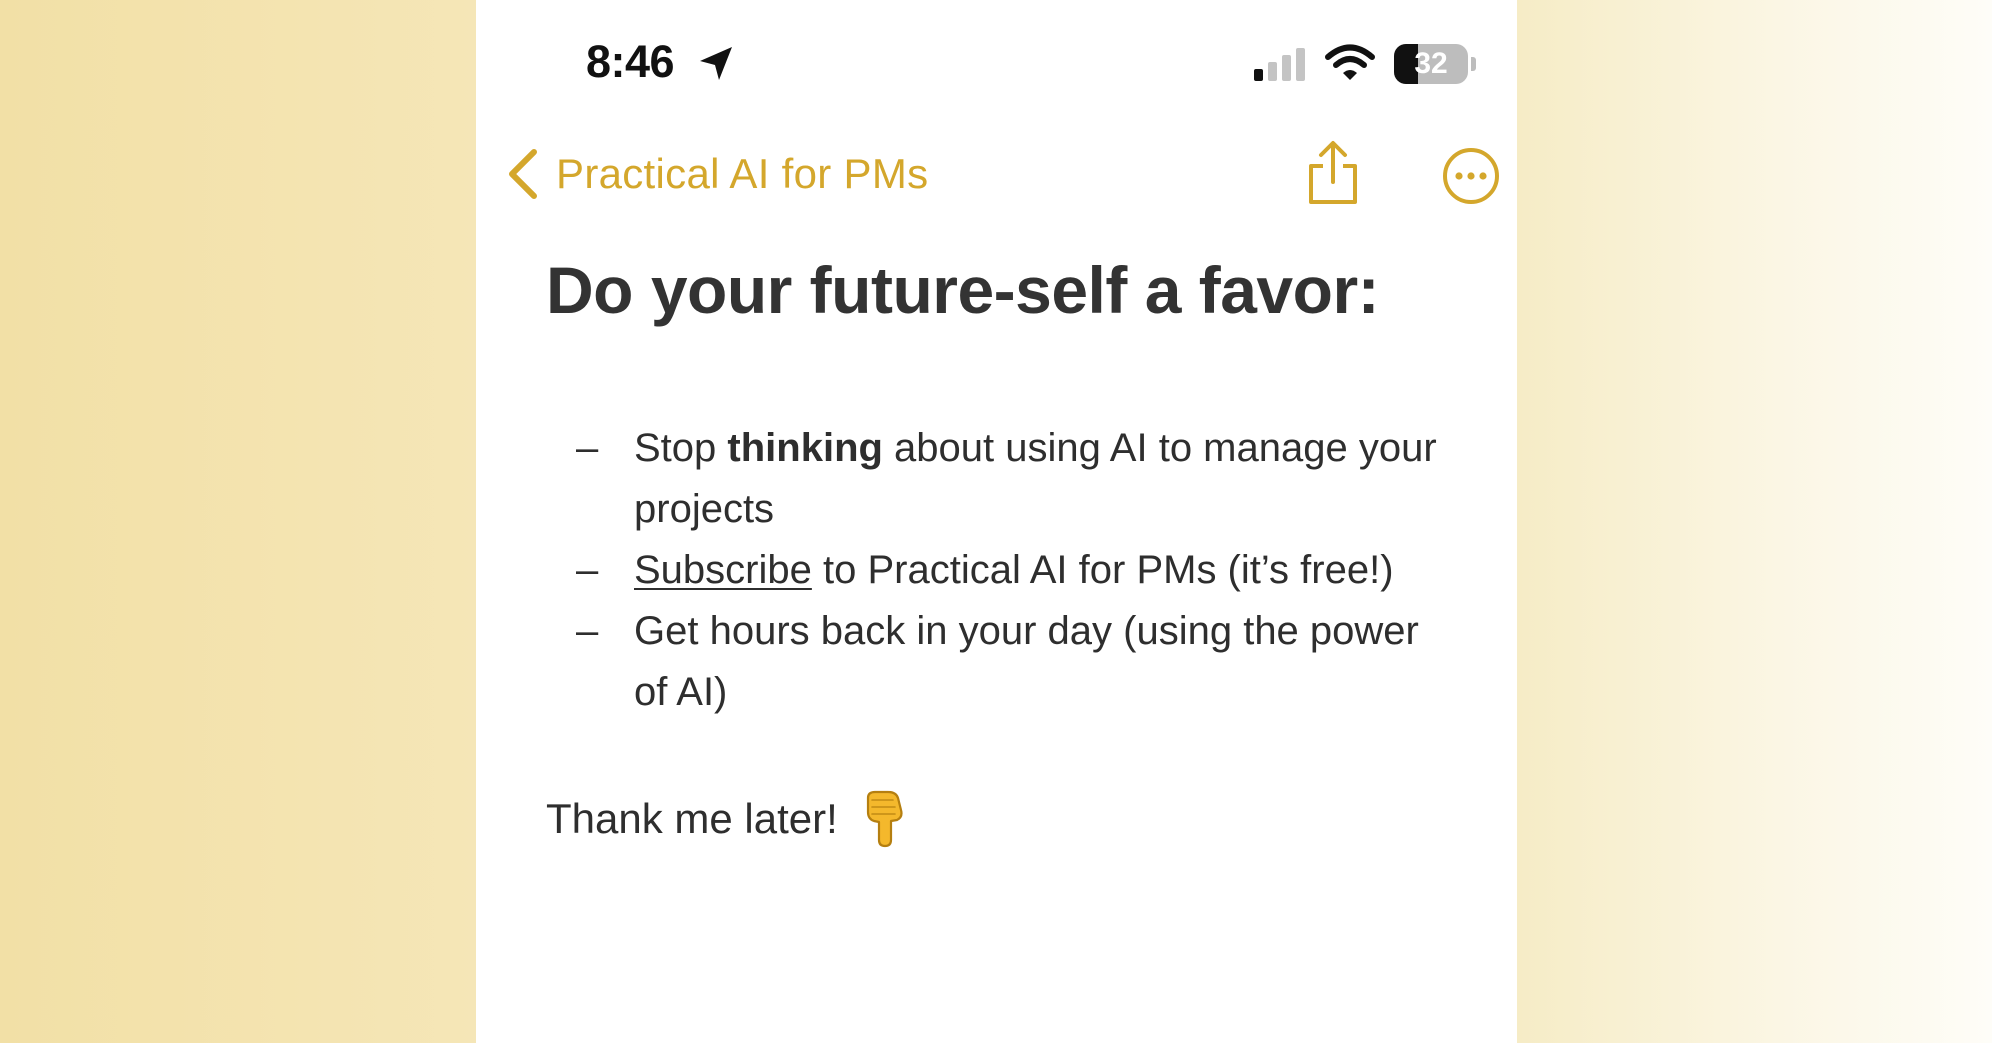  I want to click on note-title: Do your future-self a favor:, so click(963, 290).